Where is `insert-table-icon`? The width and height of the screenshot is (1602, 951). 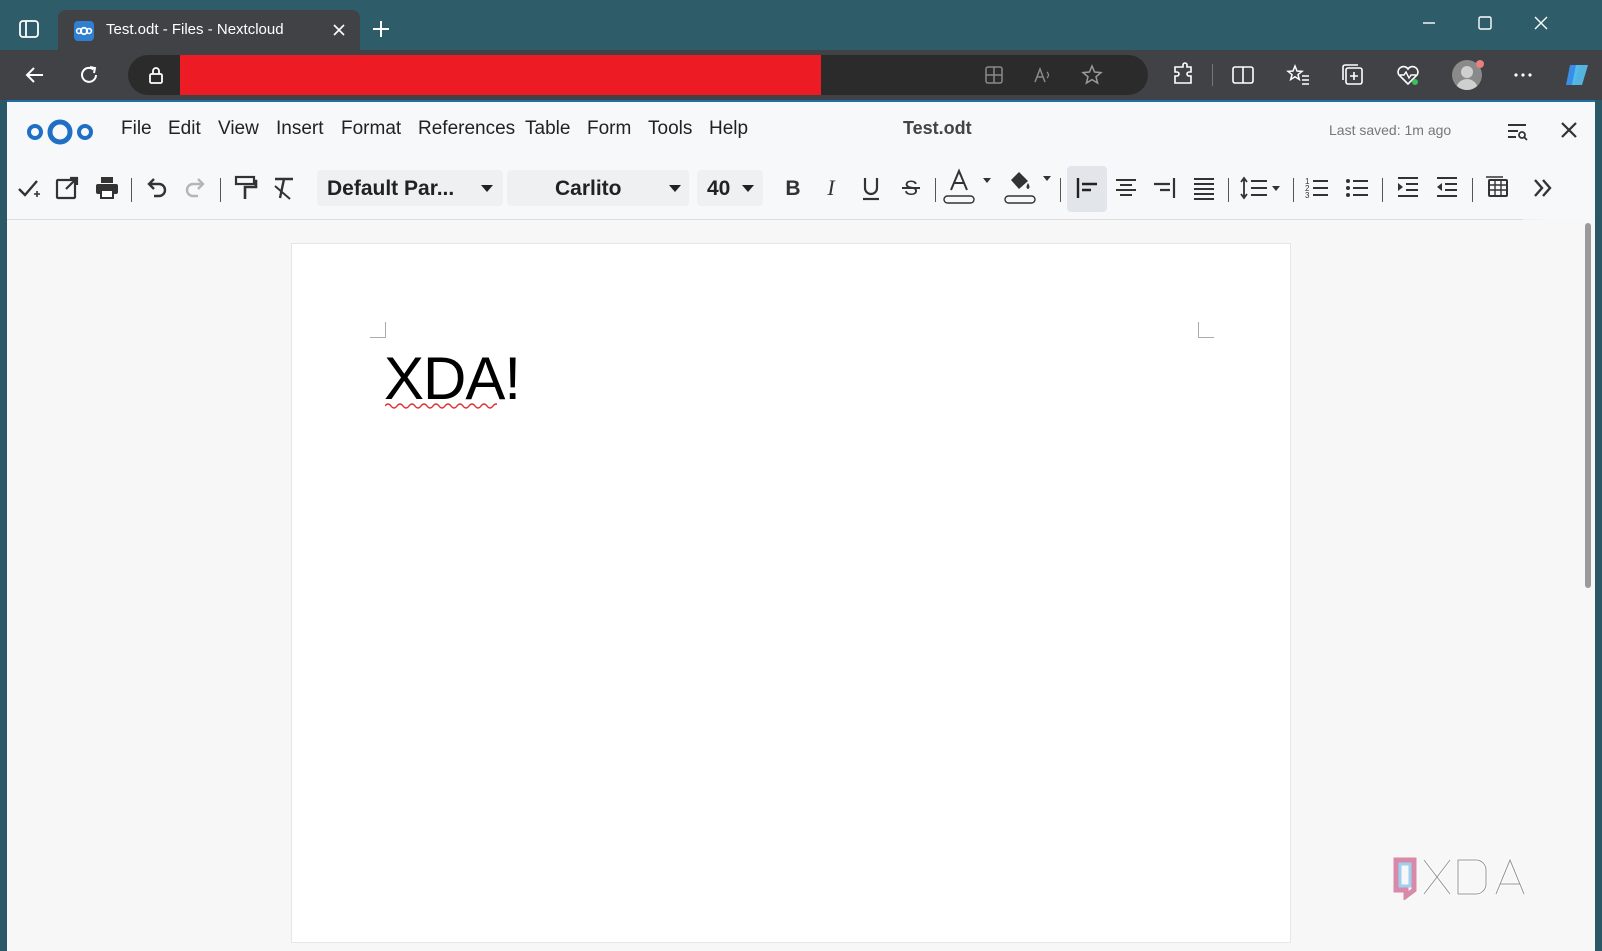
insert-table-icon is located at coordinates (1497, 188).